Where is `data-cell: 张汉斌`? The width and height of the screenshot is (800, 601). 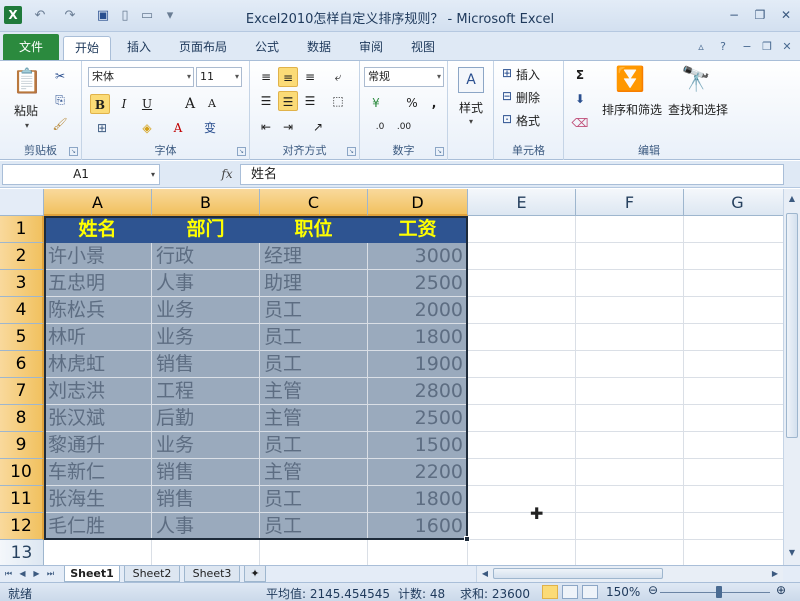
data-cell: 张汉斌 is located at coordinates (98, 418).